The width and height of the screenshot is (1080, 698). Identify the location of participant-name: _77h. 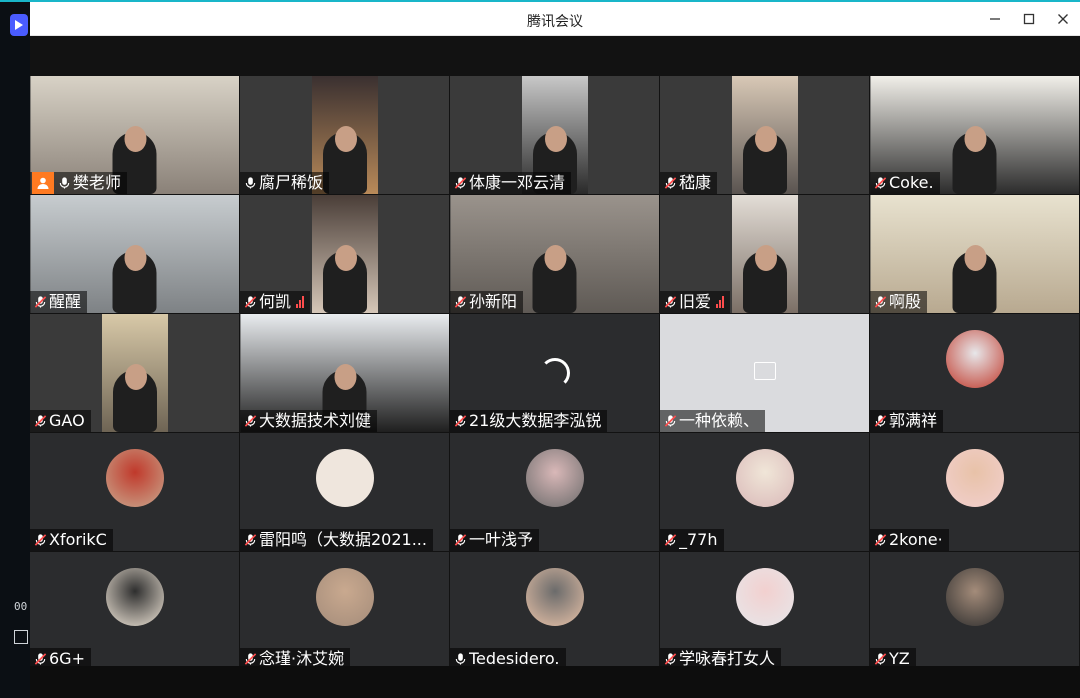
(698, 540).